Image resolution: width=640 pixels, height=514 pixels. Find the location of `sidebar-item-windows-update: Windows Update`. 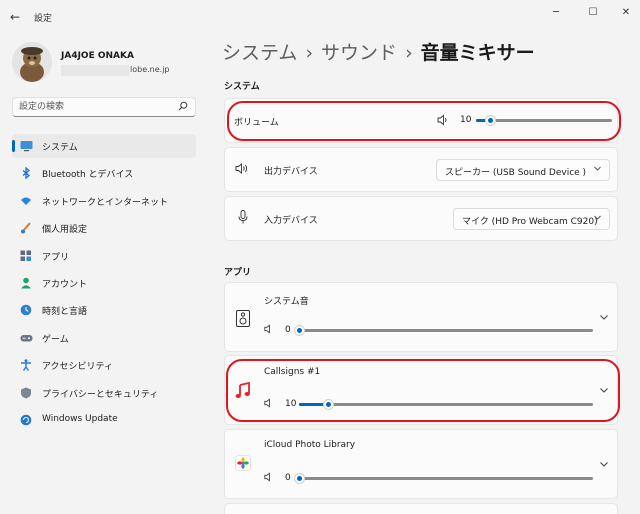

sidebar-item-windows-update: Windows Update is located at coordinates (104, 420).